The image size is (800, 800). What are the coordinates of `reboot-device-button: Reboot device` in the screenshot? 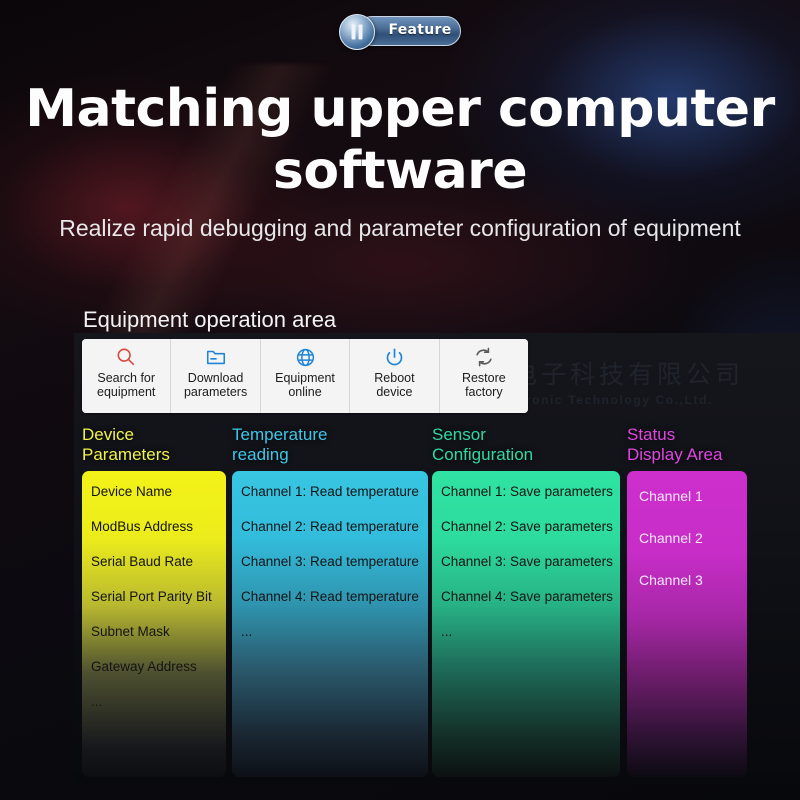 It's located at (395, 376).